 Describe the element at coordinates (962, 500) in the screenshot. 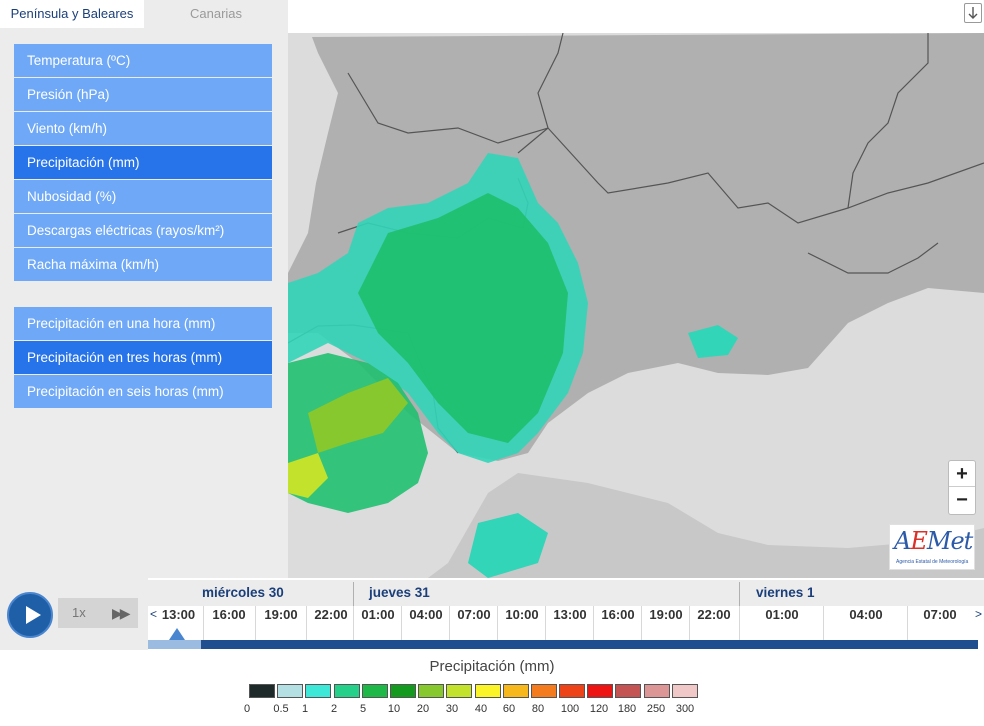

I see `zoom-out-button: −` at that location.